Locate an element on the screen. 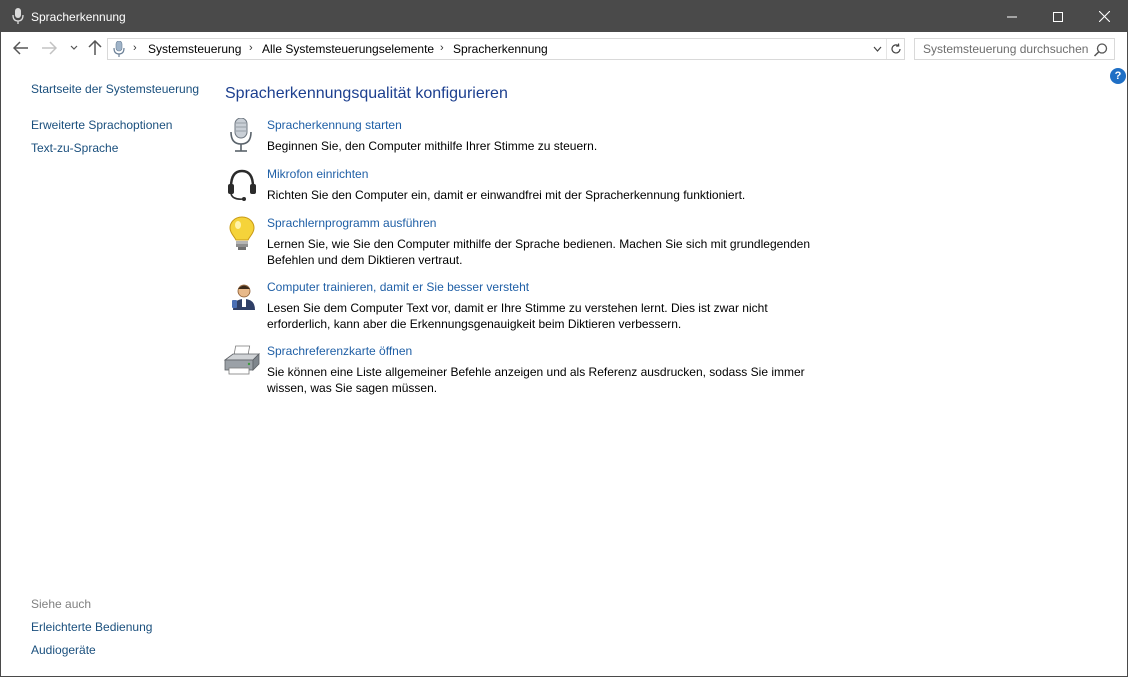  back-button is located at coordinates (21, 48).